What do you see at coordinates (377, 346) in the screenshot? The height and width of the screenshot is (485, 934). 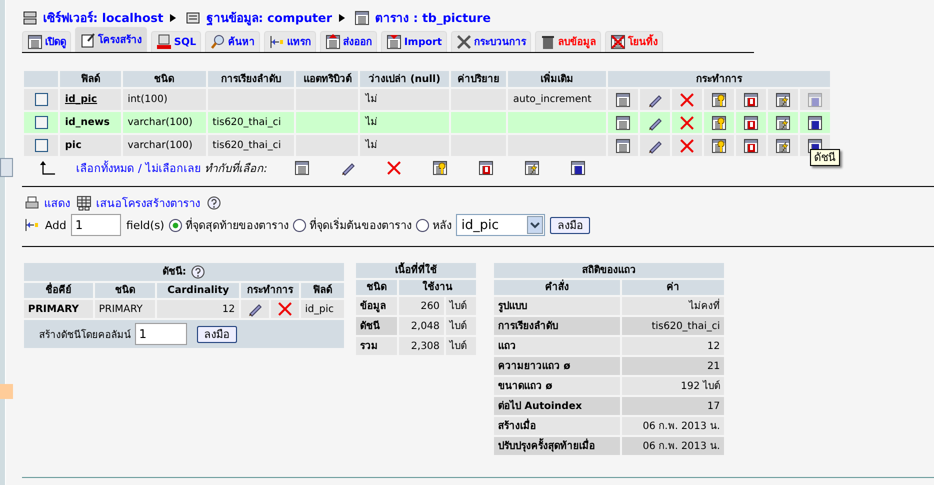 I see `table-cell: รวม` at bounding box center [377, 346].